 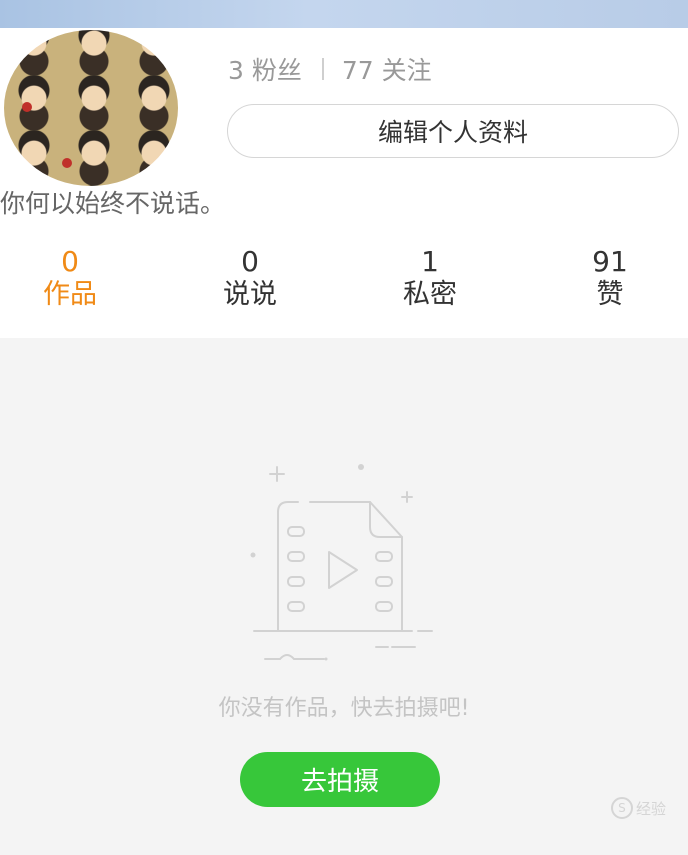 What do you see at coordinates (250, 261) in the screenshot?
I see `tab-posts-count: 0` at bounding box center [250, 261].